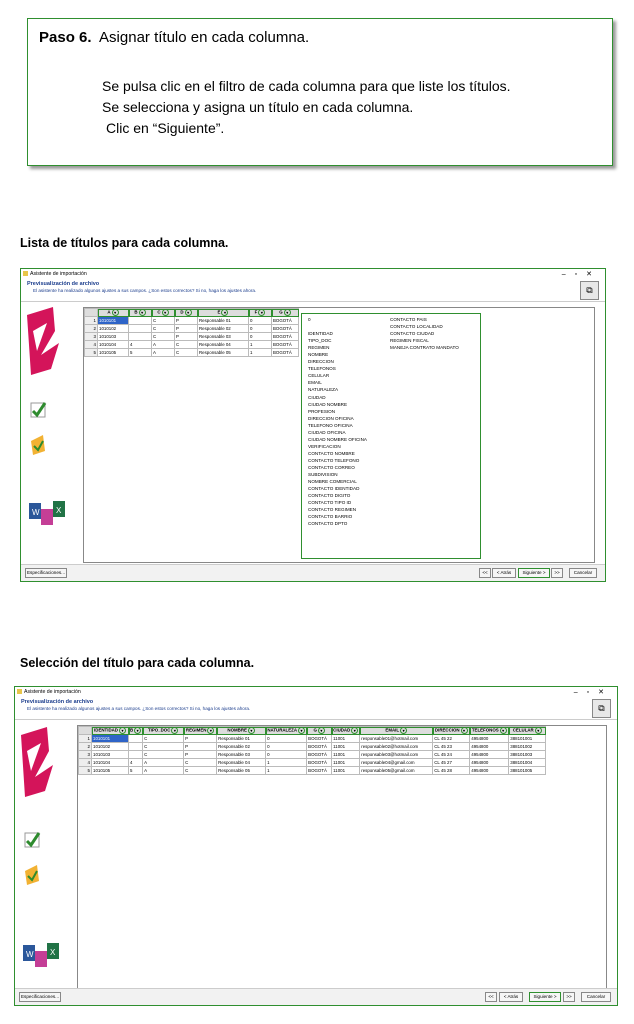  What do you see at coordinates (557, 573) in the screenshot?
I see `last-button: >>` at bounding box center [557, 573].